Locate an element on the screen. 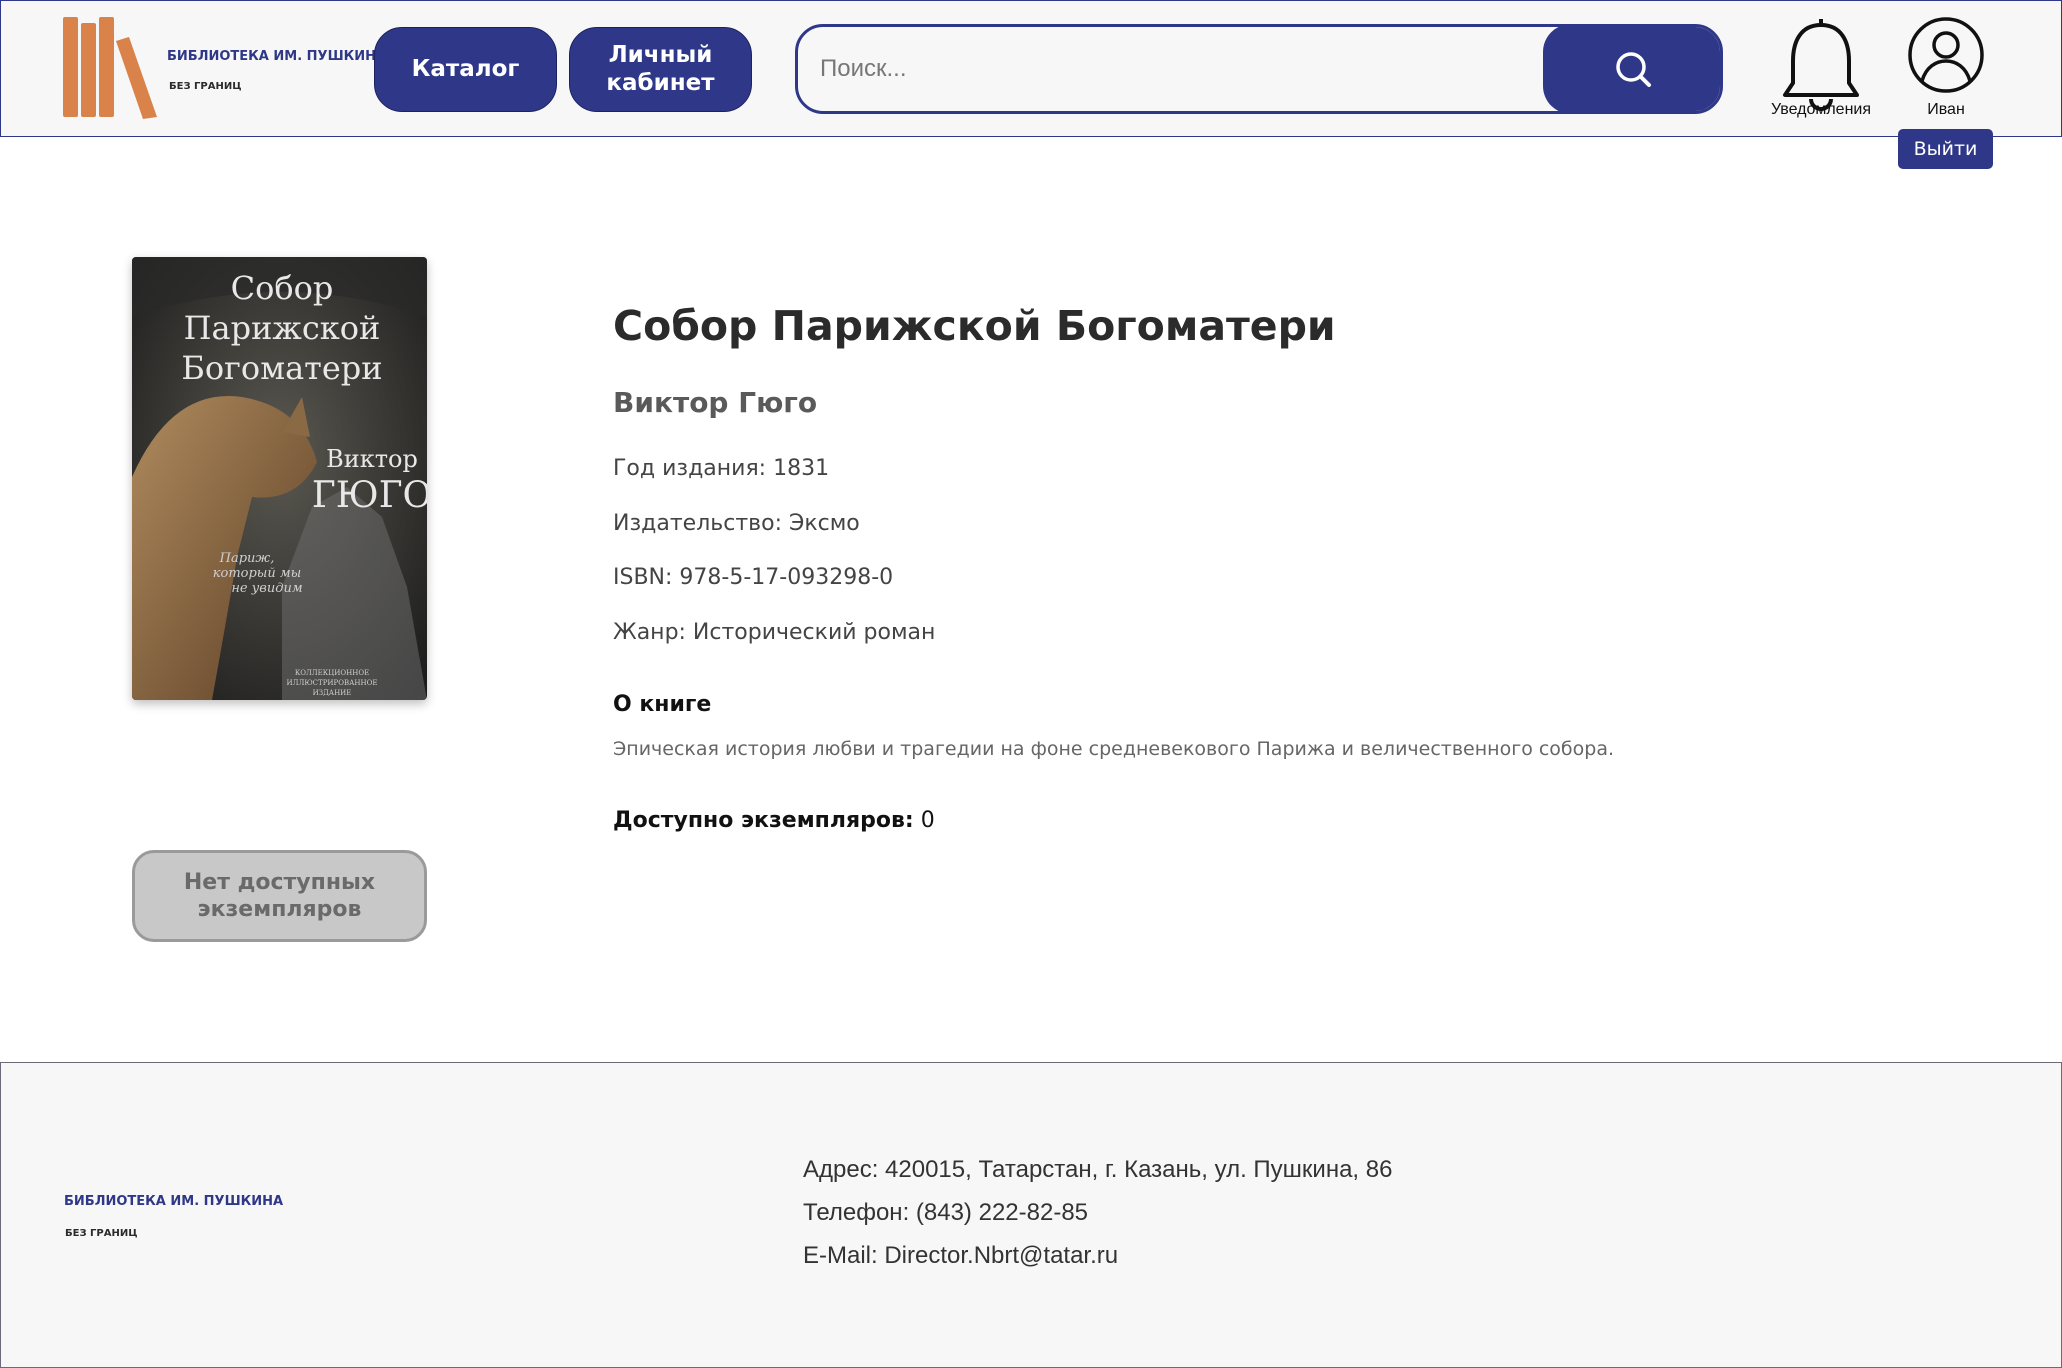 Image resolution: width=2062 pixels, height=1368 pixels. book-author: Виктор Гюго is located at coordinates (715, 402).